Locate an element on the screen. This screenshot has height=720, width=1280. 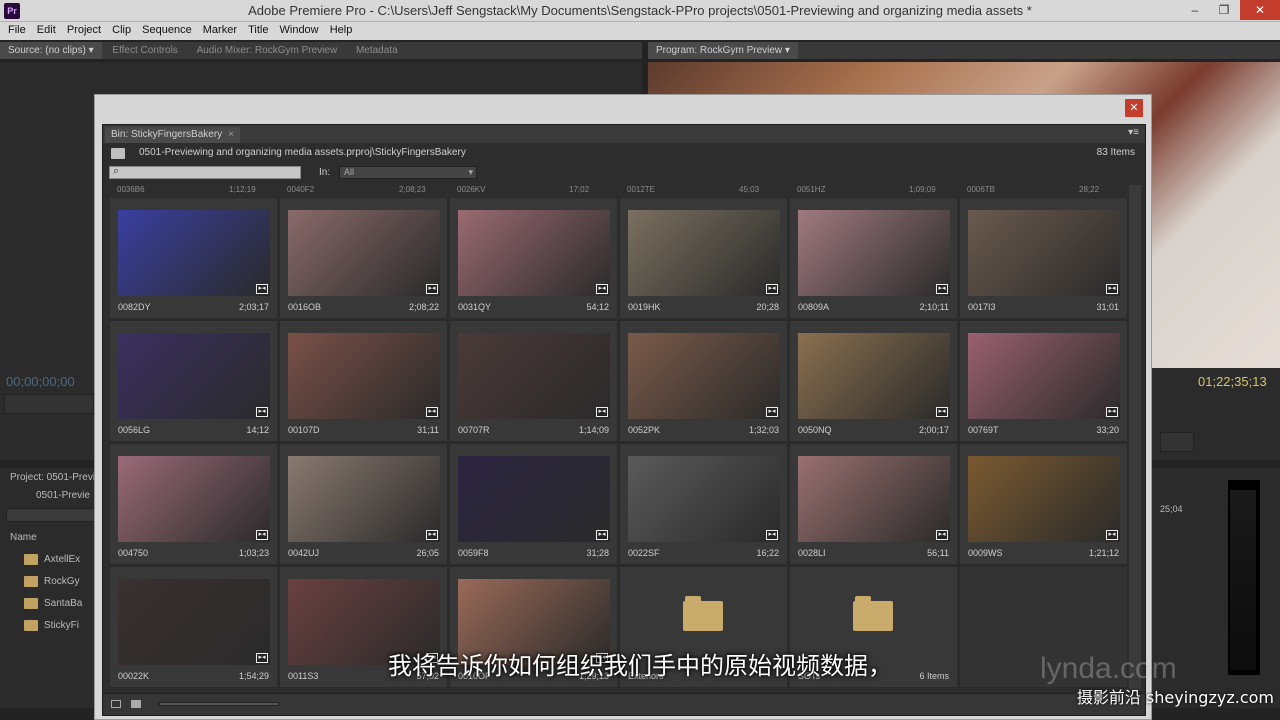
project-item: StickyFi is located at coordinates (45, 627).